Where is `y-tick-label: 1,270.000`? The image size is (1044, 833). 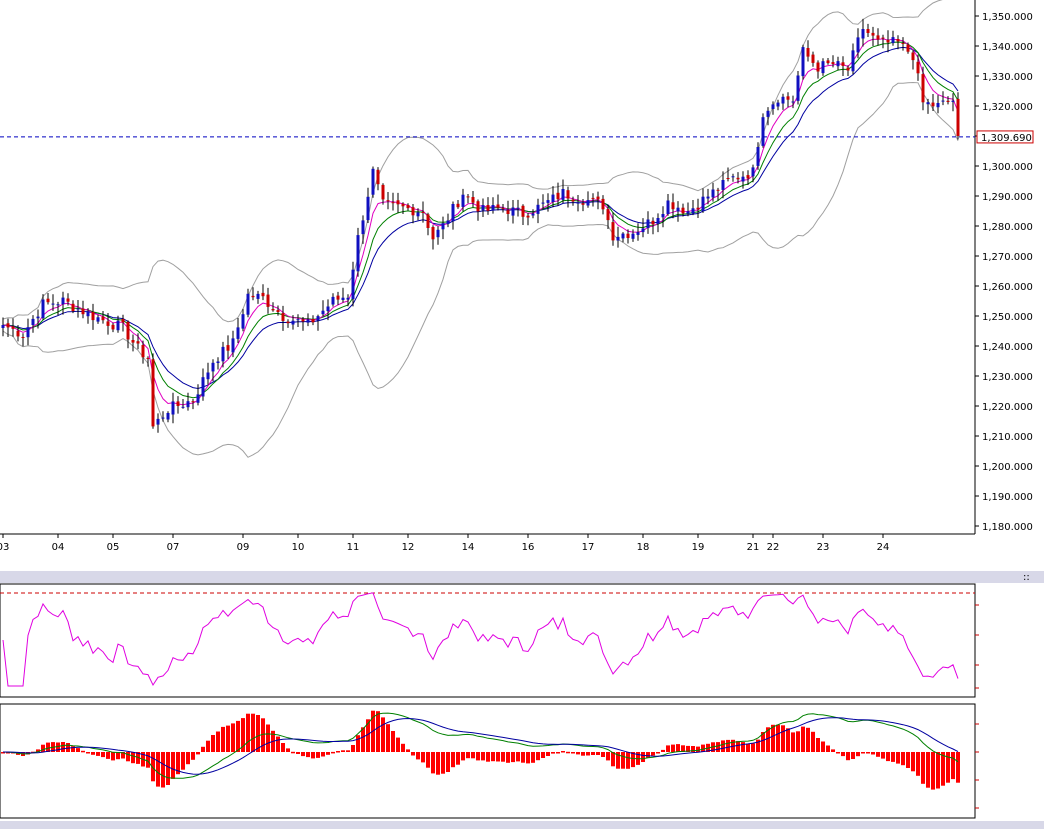
y-tick-label: 1,270.000 is located at coordinates (1007, 257).